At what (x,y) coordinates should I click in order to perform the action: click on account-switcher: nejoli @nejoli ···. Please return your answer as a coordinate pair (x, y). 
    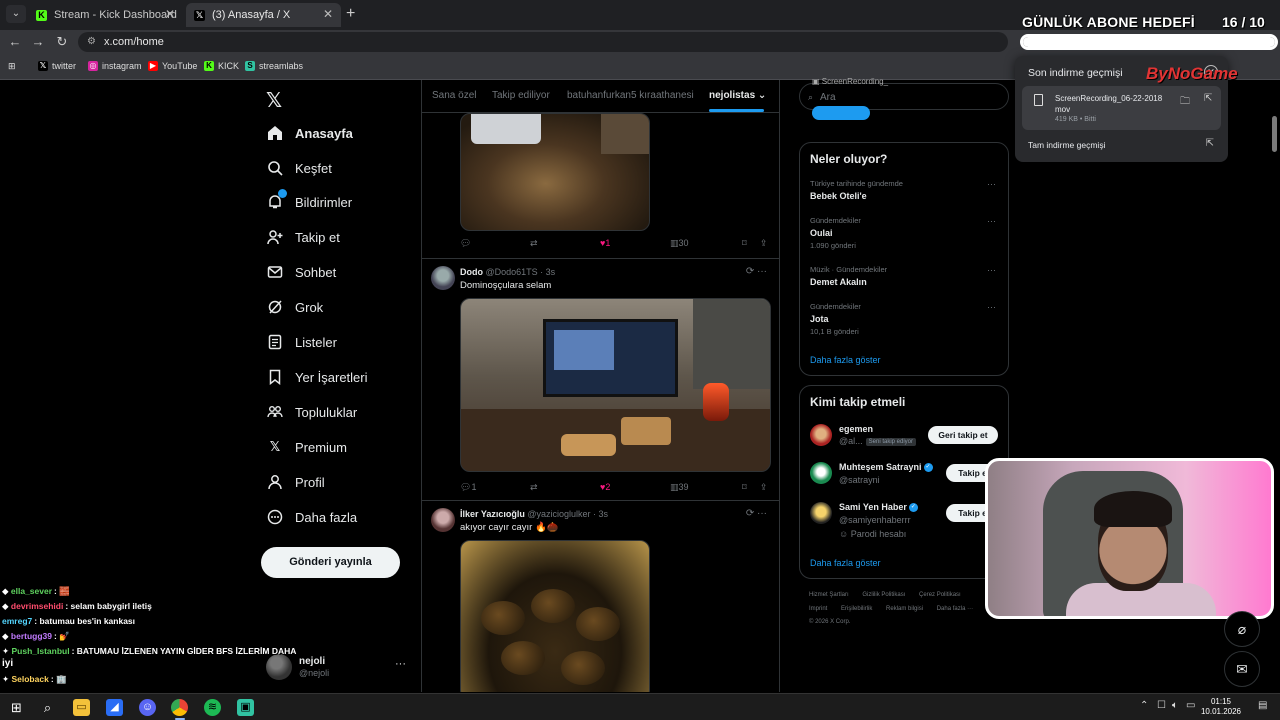
    Looking at the image, I should click on (338, 668).